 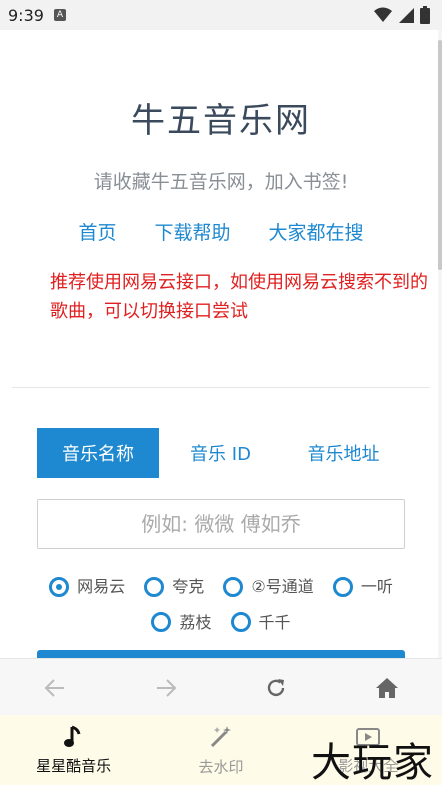 What do you see at coordinates (101, 586) in the screenshot?
I see `source-label: 网易云` at bounding box center [101, 586].